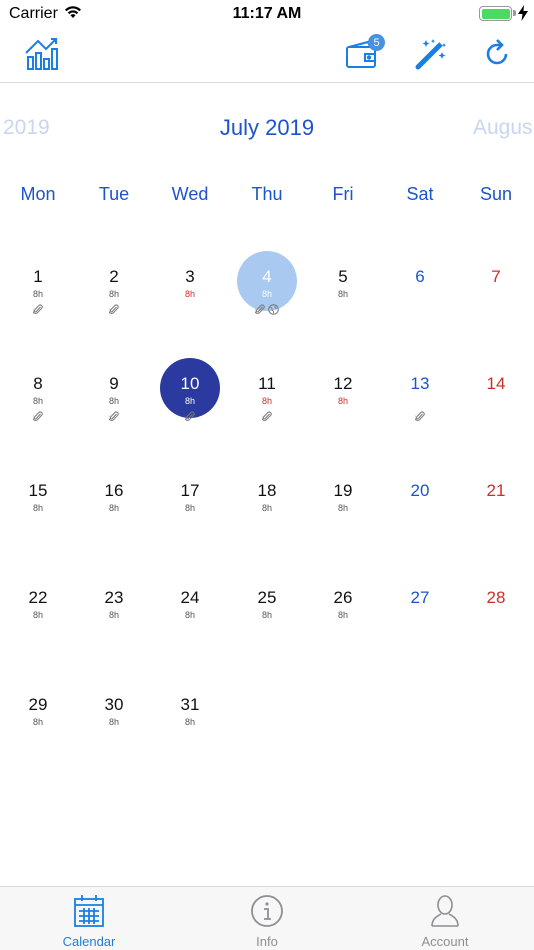 Image resolution: width=534 pixels, height=950 pixels. Describe the element at coordinates (190, 597) in the screenshot. I see `day-number: 24` at that location.